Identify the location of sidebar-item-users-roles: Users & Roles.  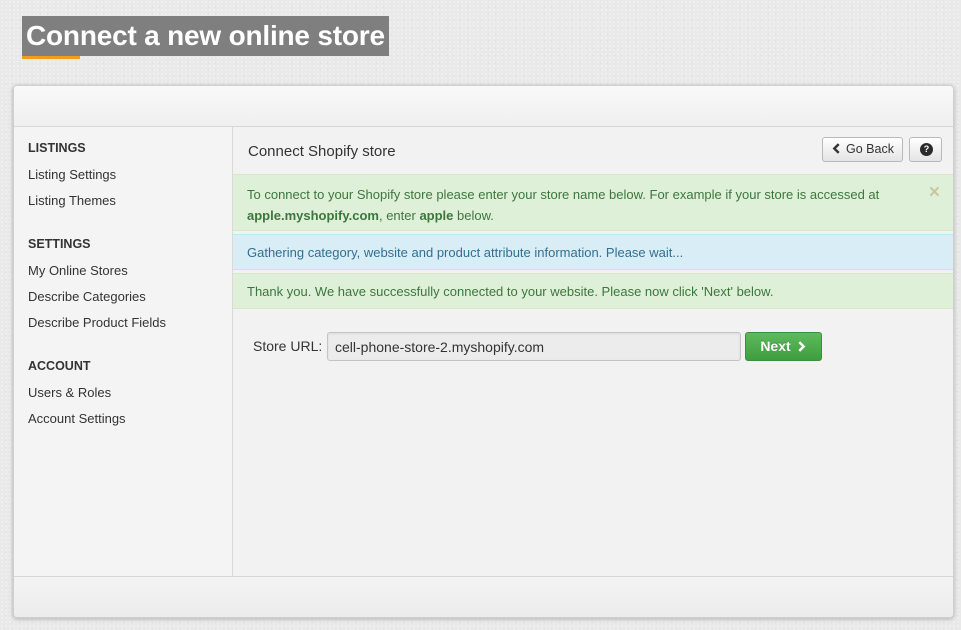
(69, 392).